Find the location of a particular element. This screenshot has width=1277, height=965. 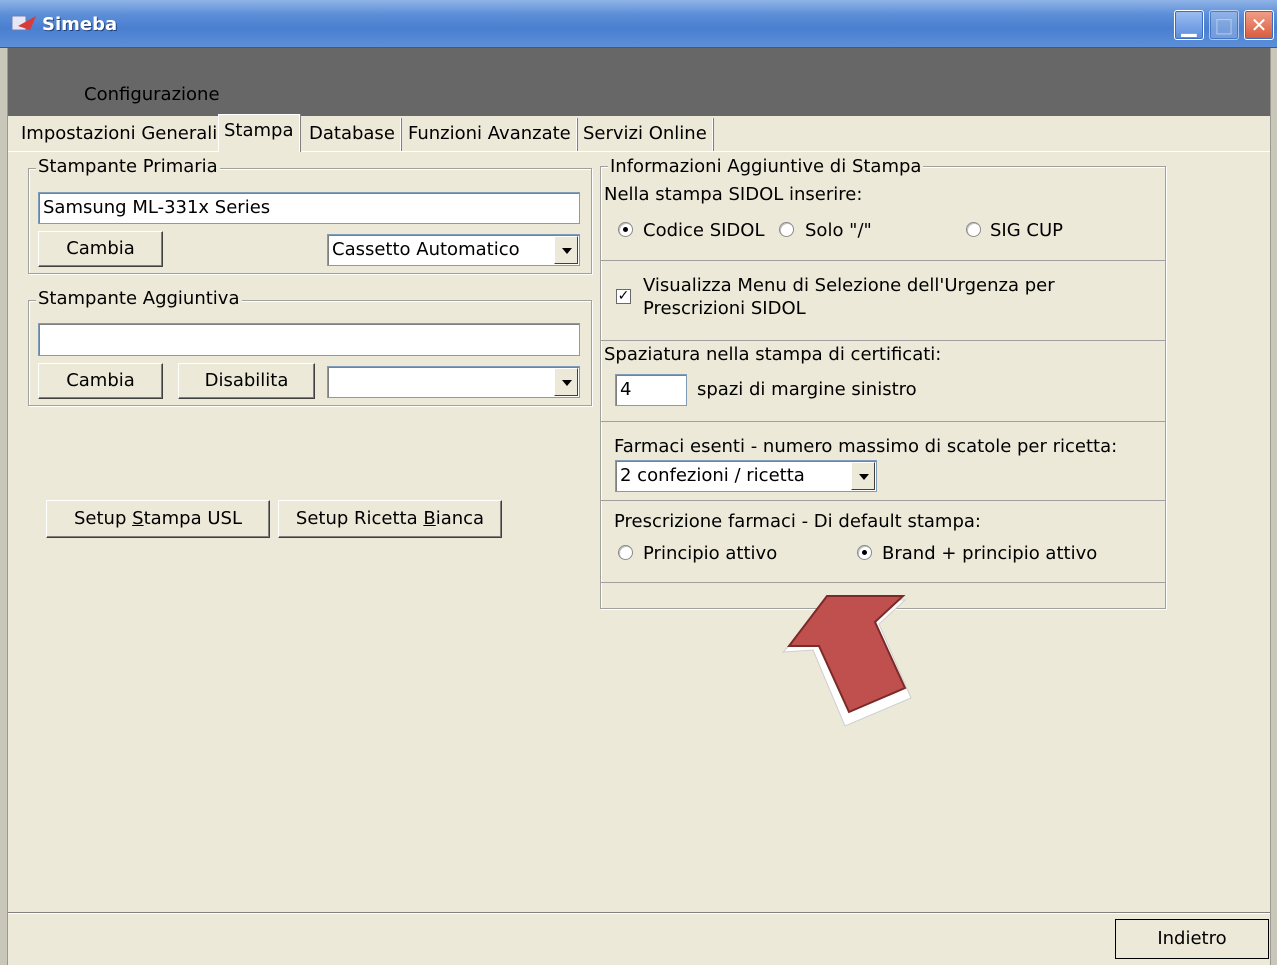

window-title: Simeba is located at coordinates (80, 24).